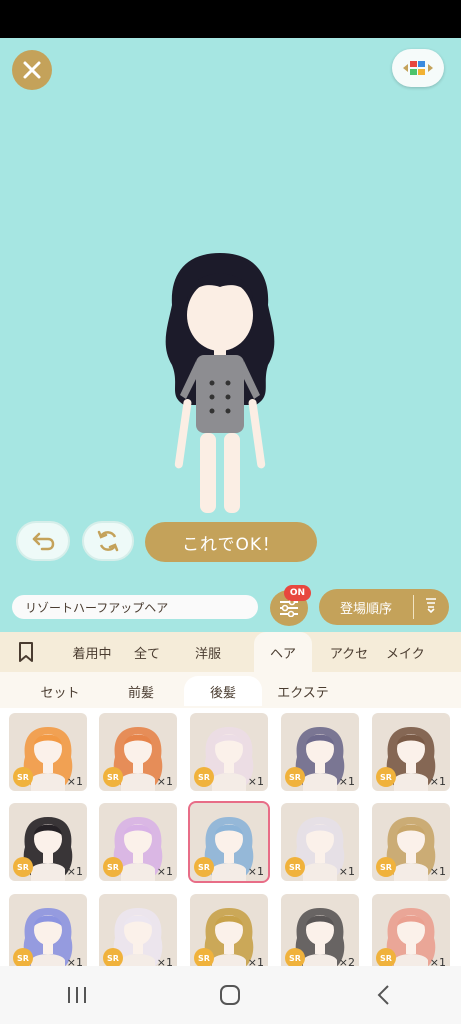 This screenshot has width=461, height=1024. I want to click on undo-button, so click(43, 541).